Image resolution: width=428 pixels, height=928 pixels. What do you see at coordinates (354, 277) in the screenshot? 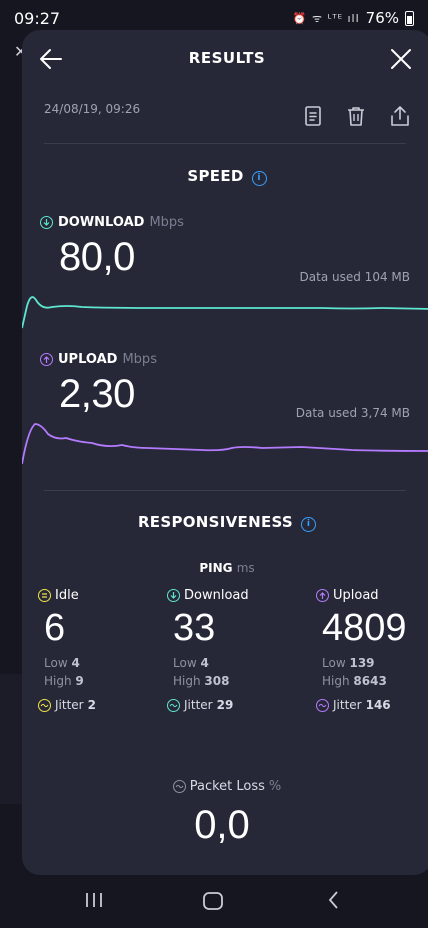
I see `download-data-used: Data used 104 MB` at bounding box center [354, 277].